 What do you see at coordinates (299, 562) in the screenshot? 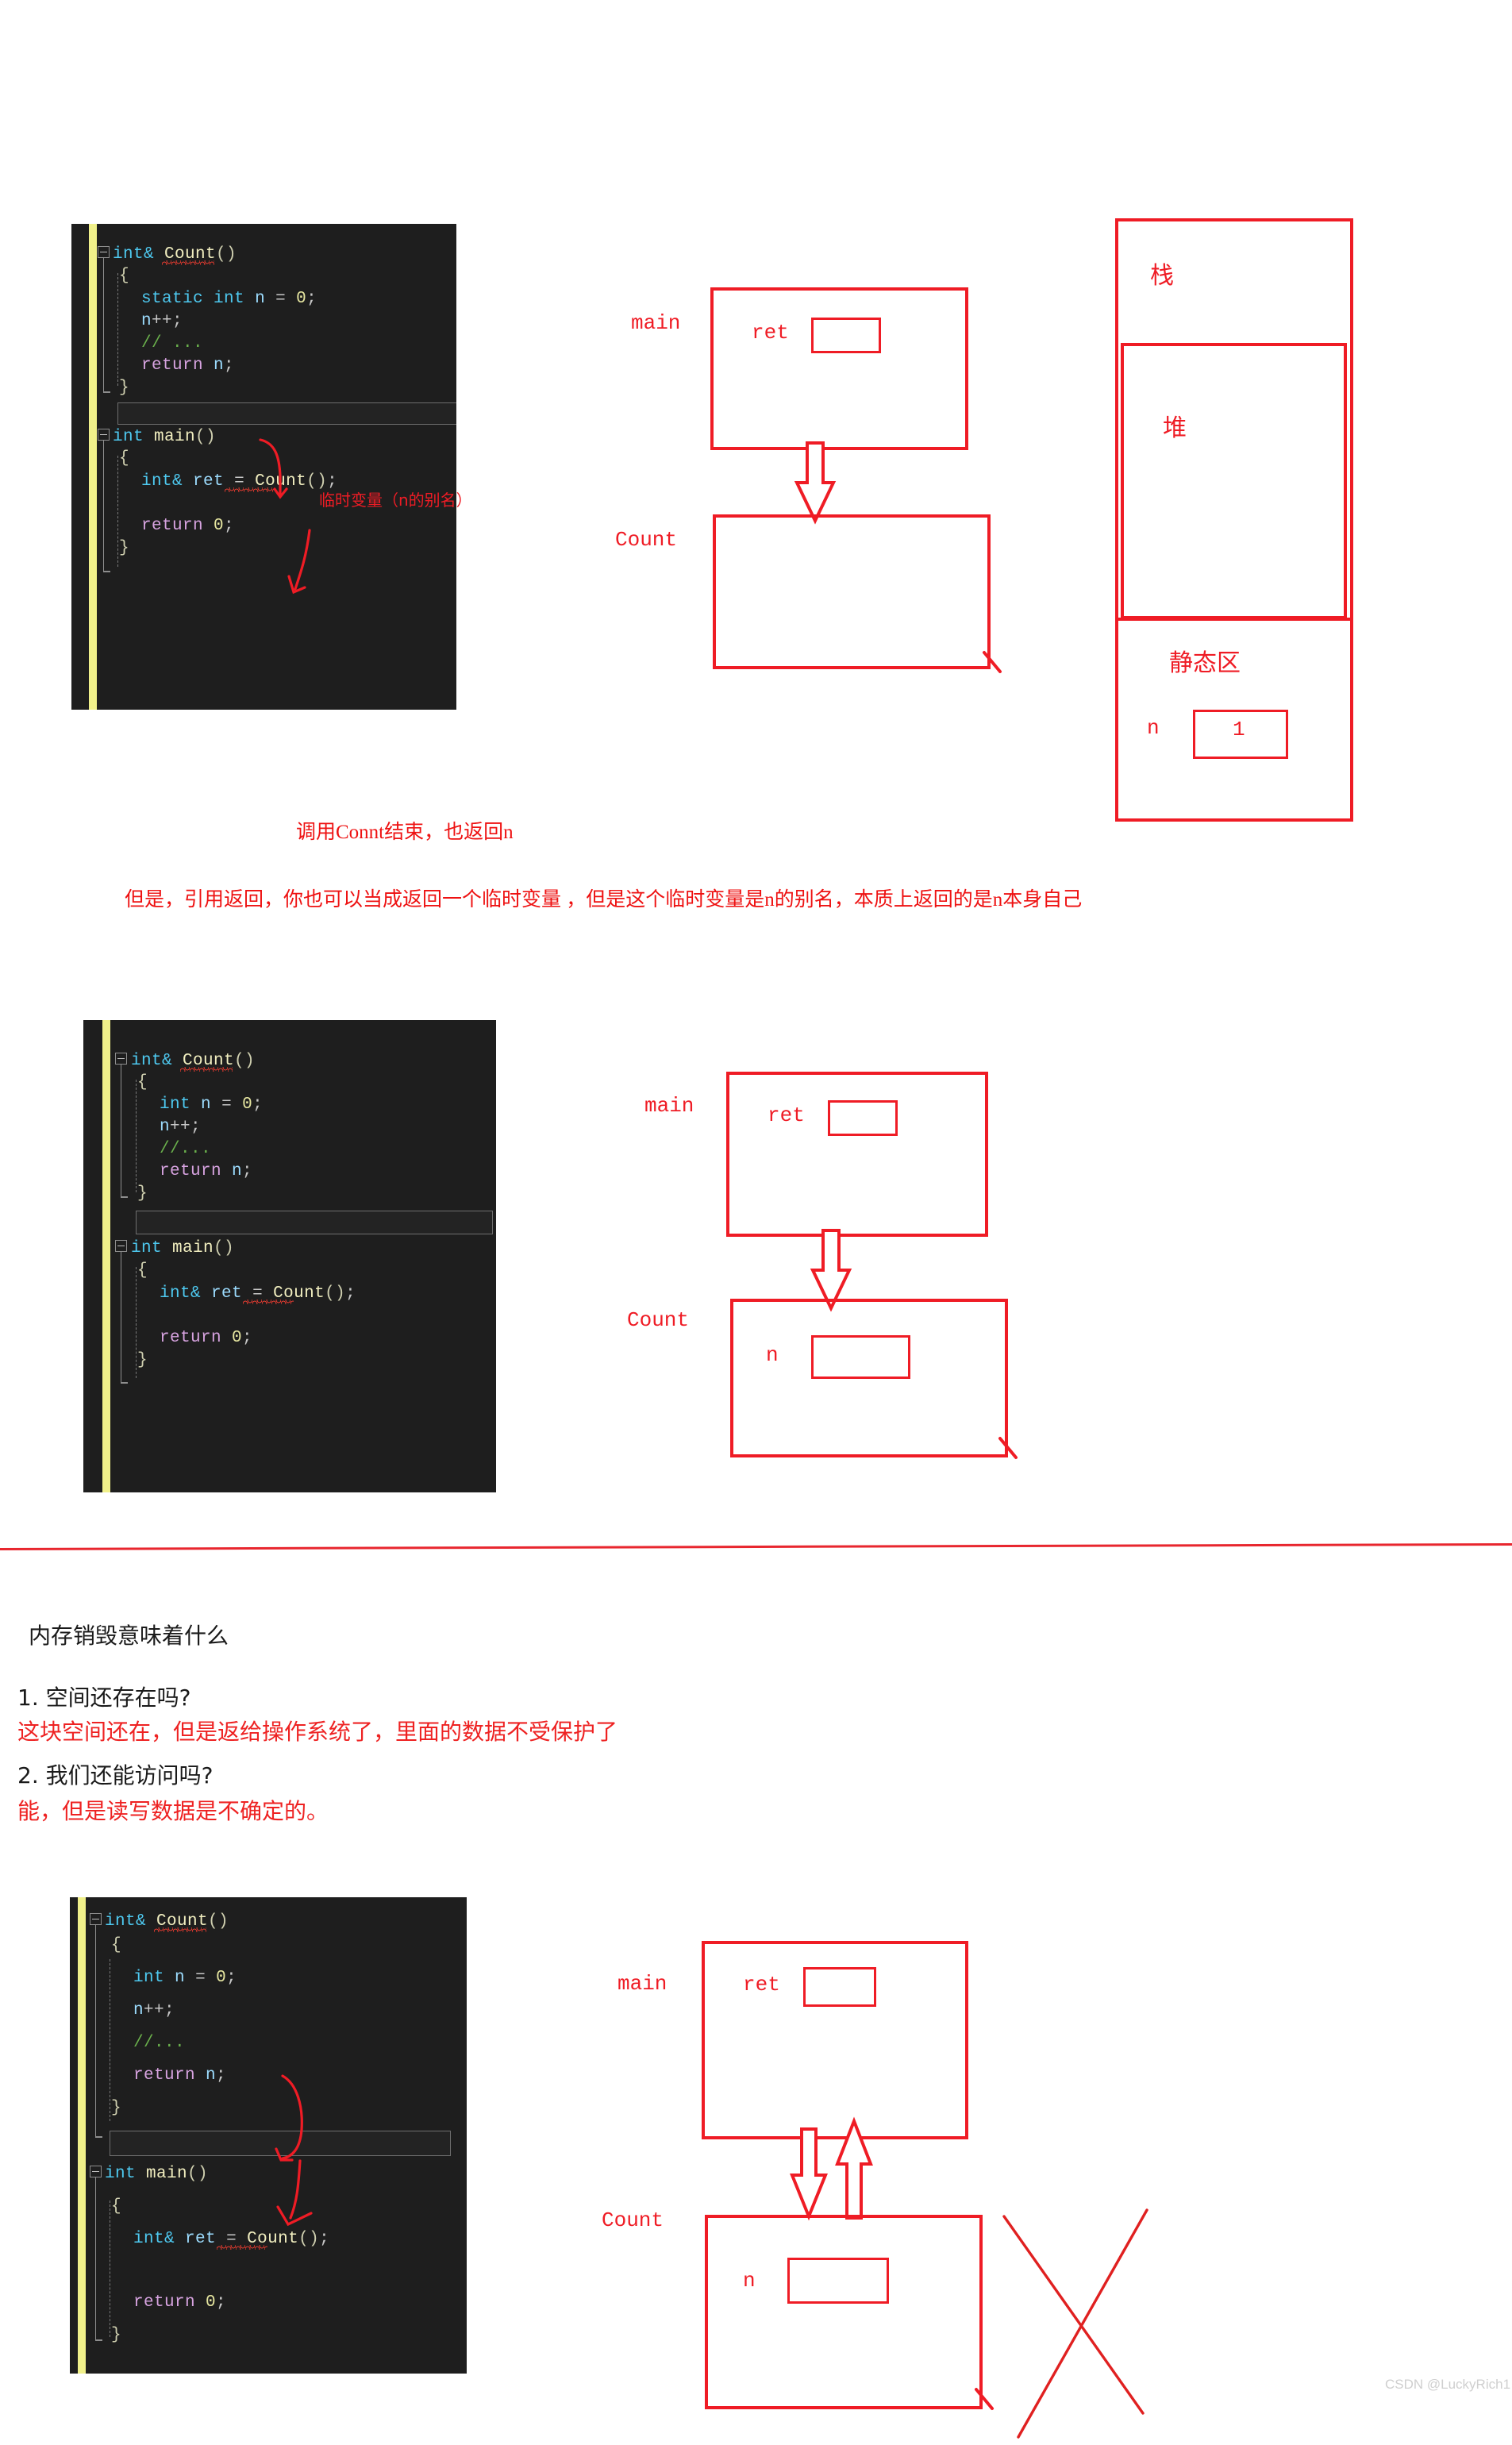
I see `annotation-arrow-count-call` at bounding box center [299, 562].